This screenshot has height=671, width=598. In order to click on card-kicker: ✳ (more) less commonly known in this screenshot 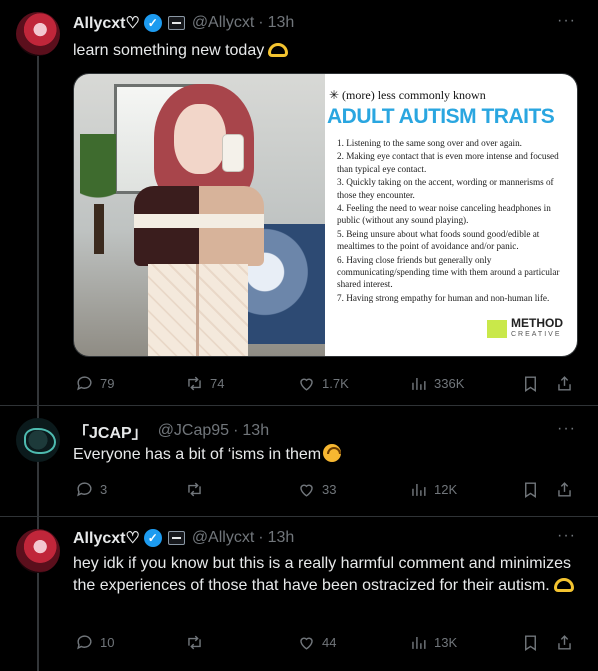, I will do `click(407, 95)`.